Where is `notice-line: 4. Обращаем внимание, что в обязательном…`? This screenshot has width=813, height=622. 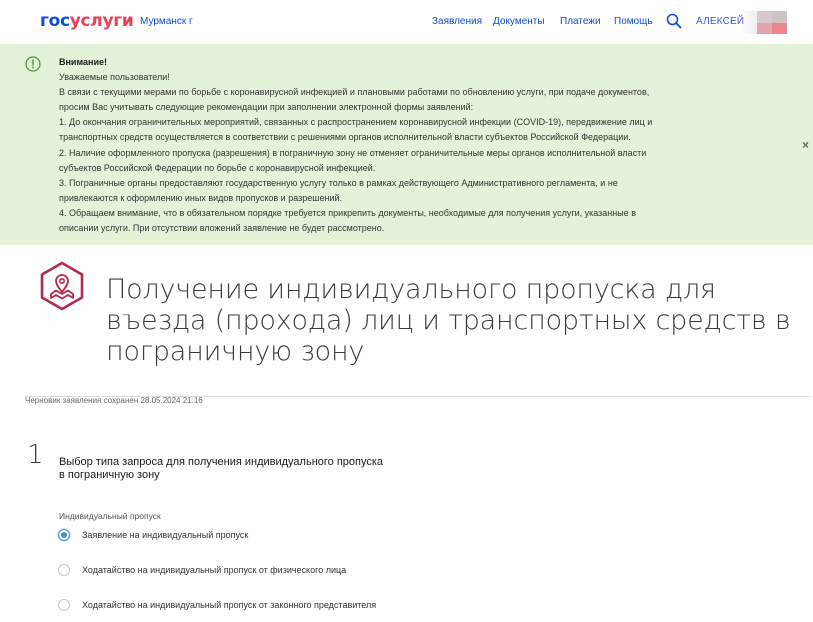 notice-line: 4. Обращаем внимание, что в обязательном… is located at coordinates (347, 212).